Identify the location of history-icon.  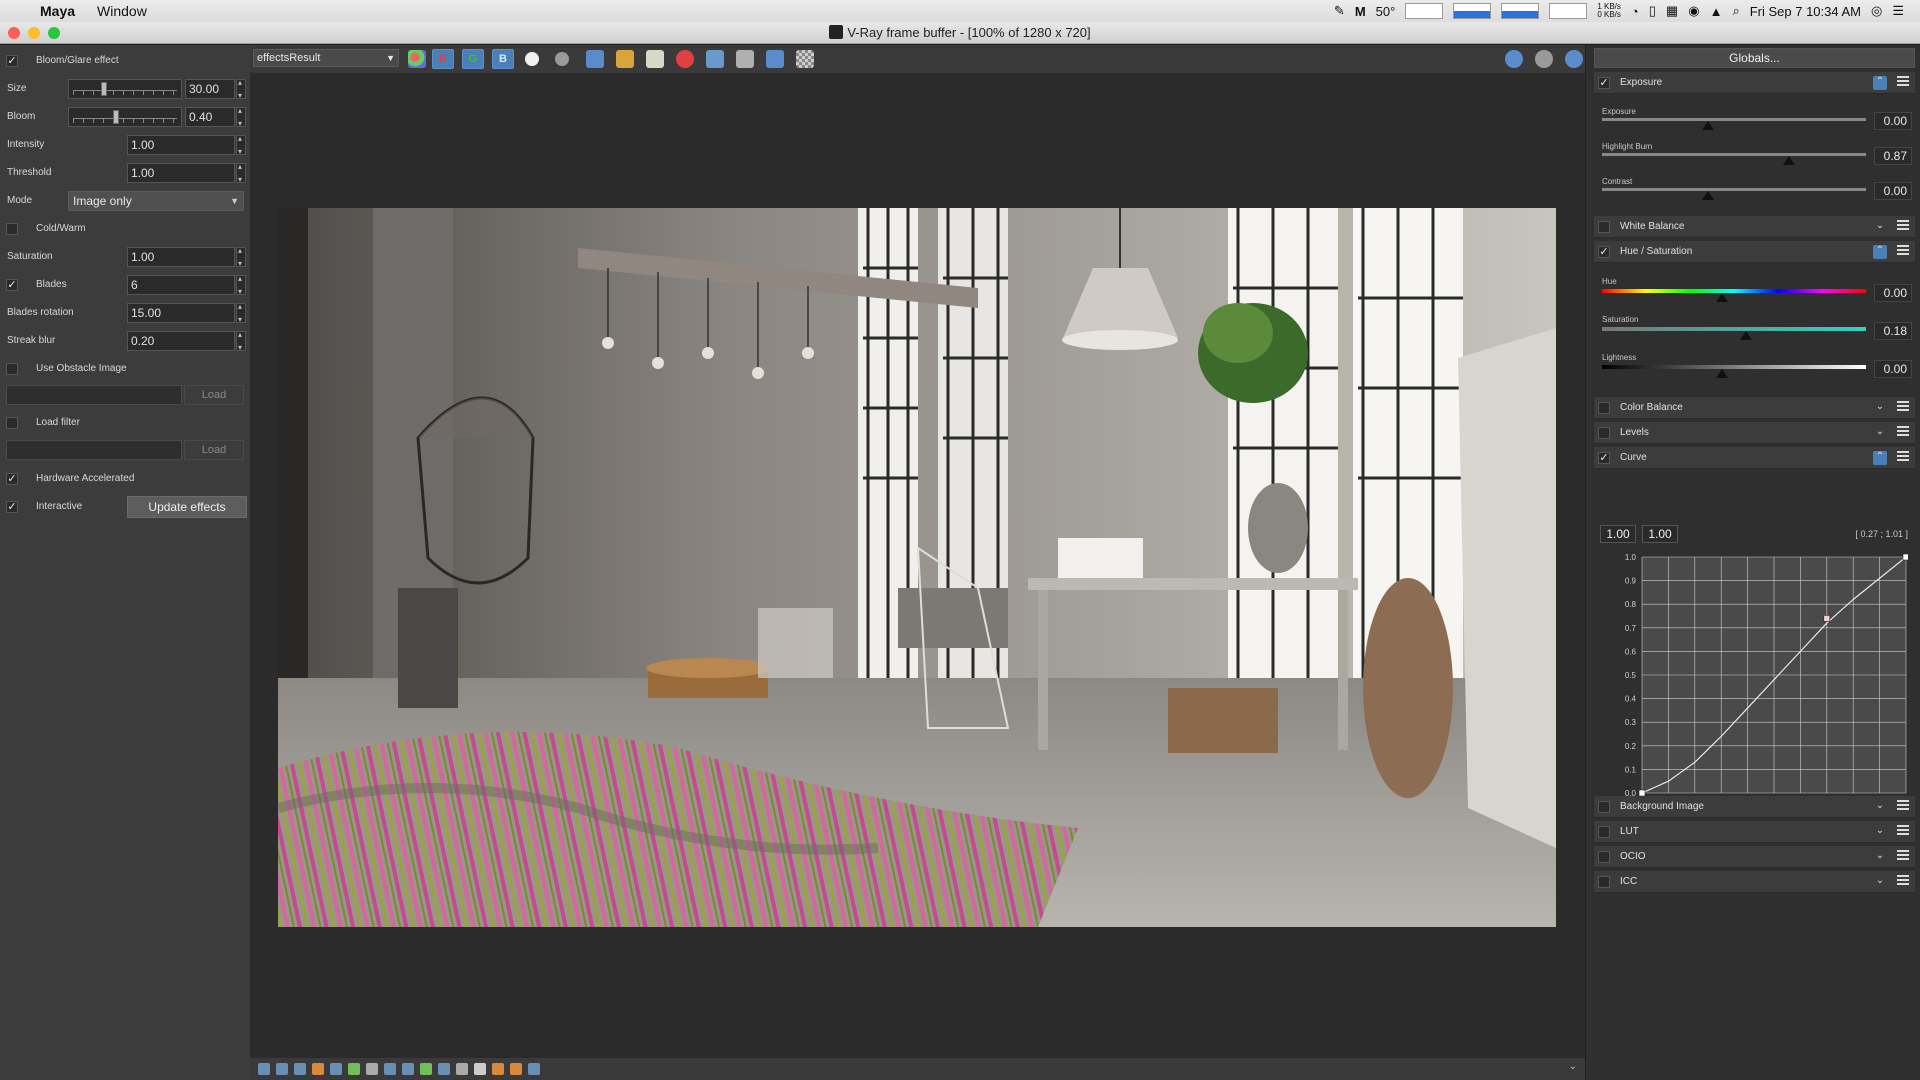
(264, 1069).